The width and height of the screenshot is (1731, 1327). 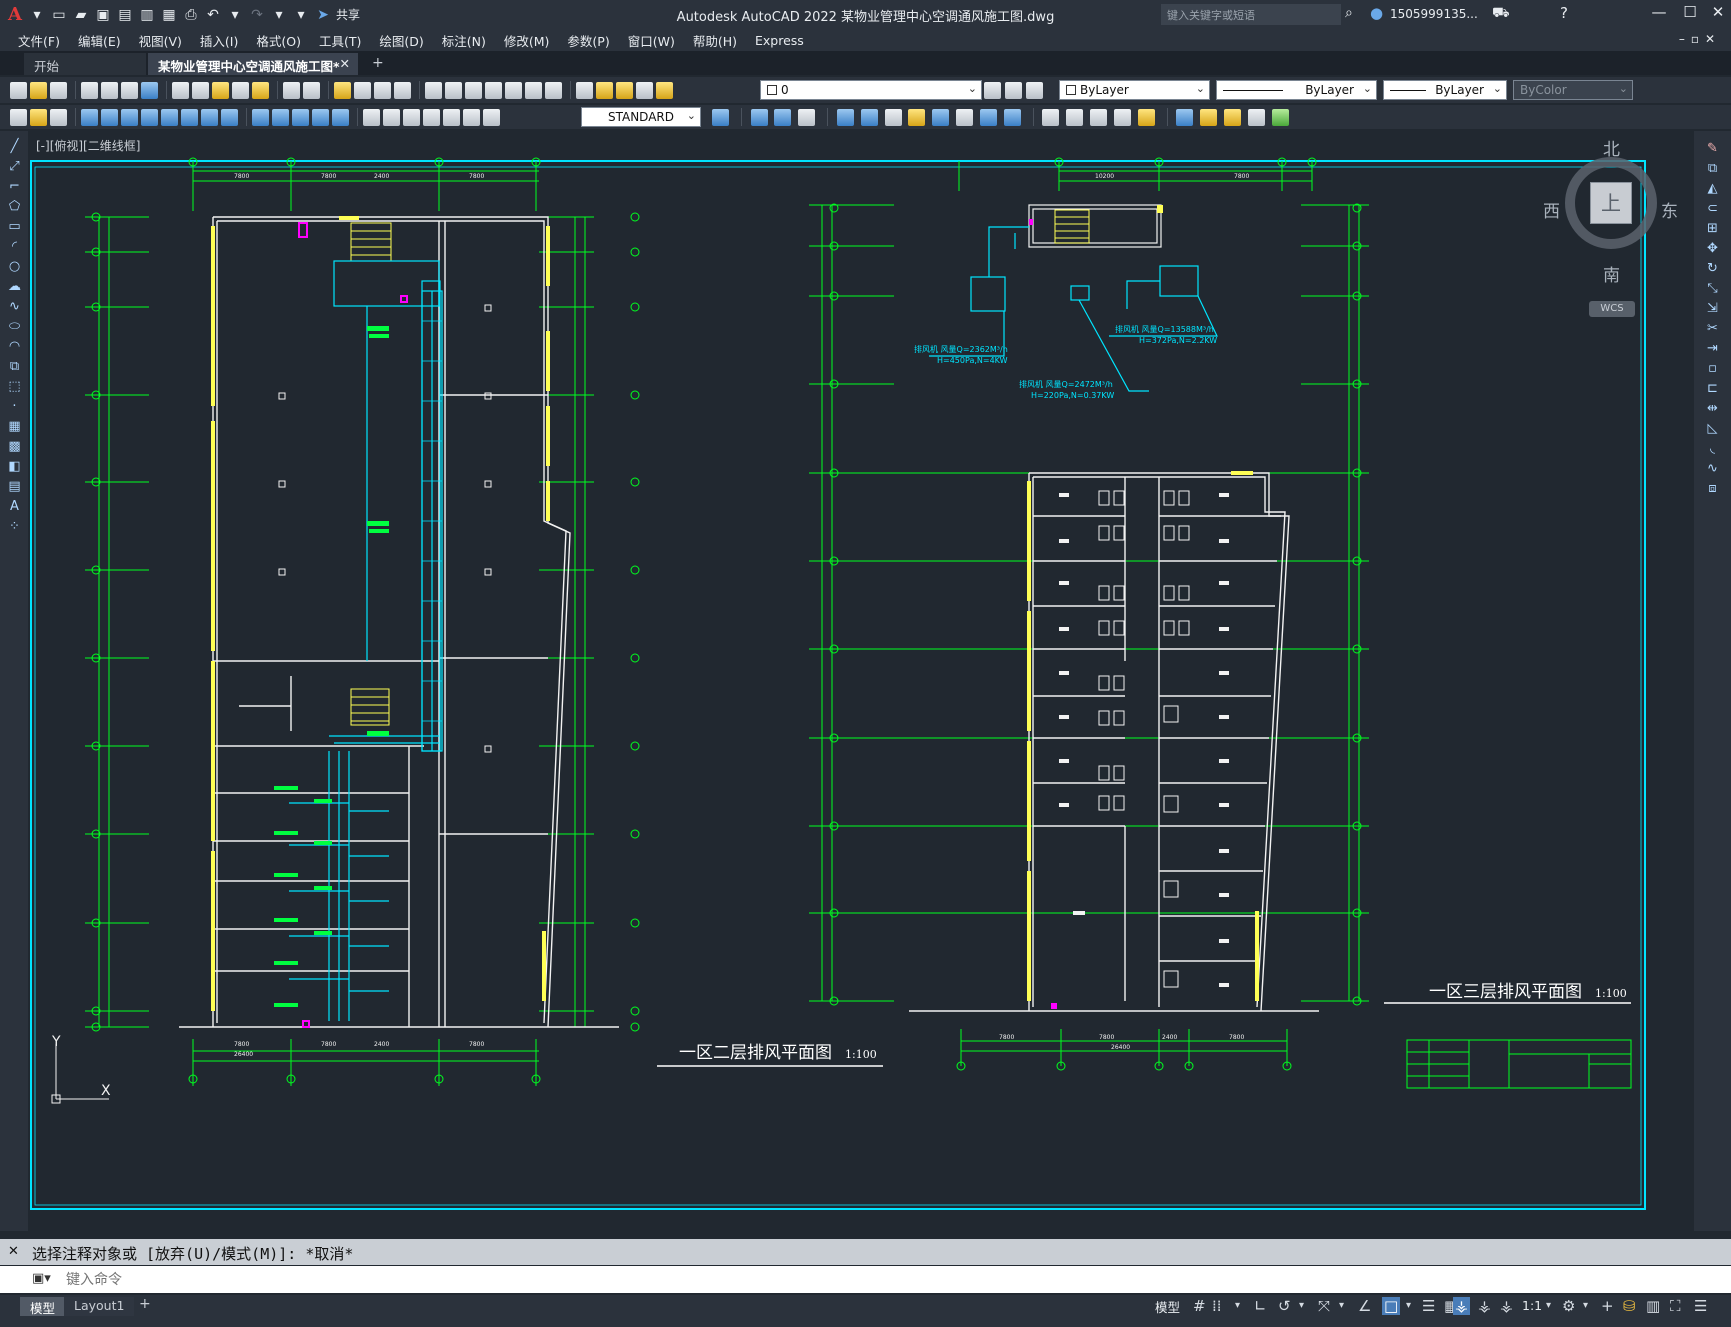 I want to click on pan-icon, so click(x=342, y=90).